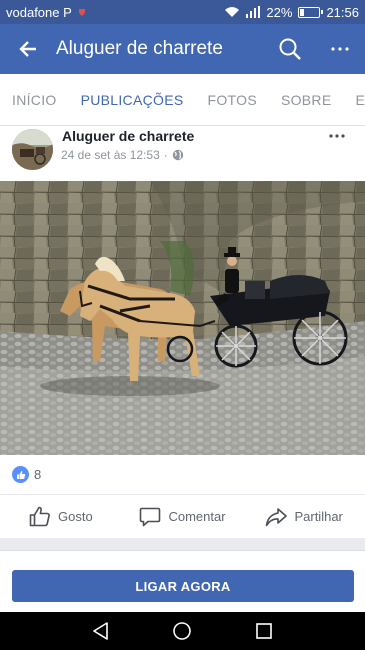  Describe the element at coordinates (132, 99) in the screenshot. I see `tab-publicacoes: PUBLICAÇÕES` at that location.